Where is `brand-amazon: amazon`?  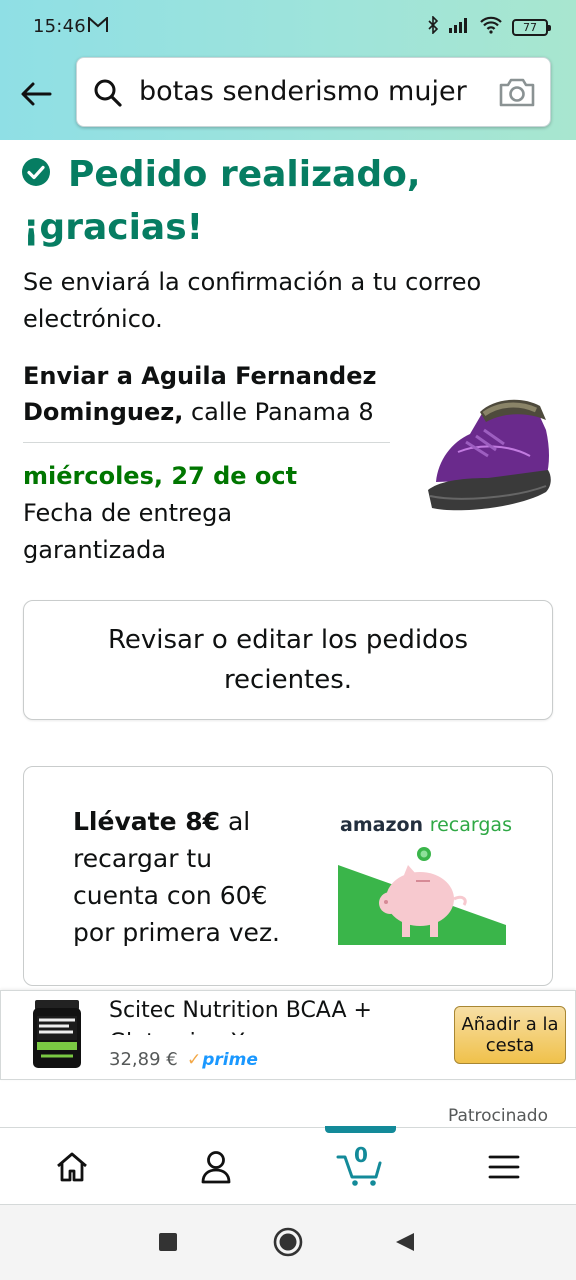 brand-amazon: amazon is located at coordinates (382, 825).